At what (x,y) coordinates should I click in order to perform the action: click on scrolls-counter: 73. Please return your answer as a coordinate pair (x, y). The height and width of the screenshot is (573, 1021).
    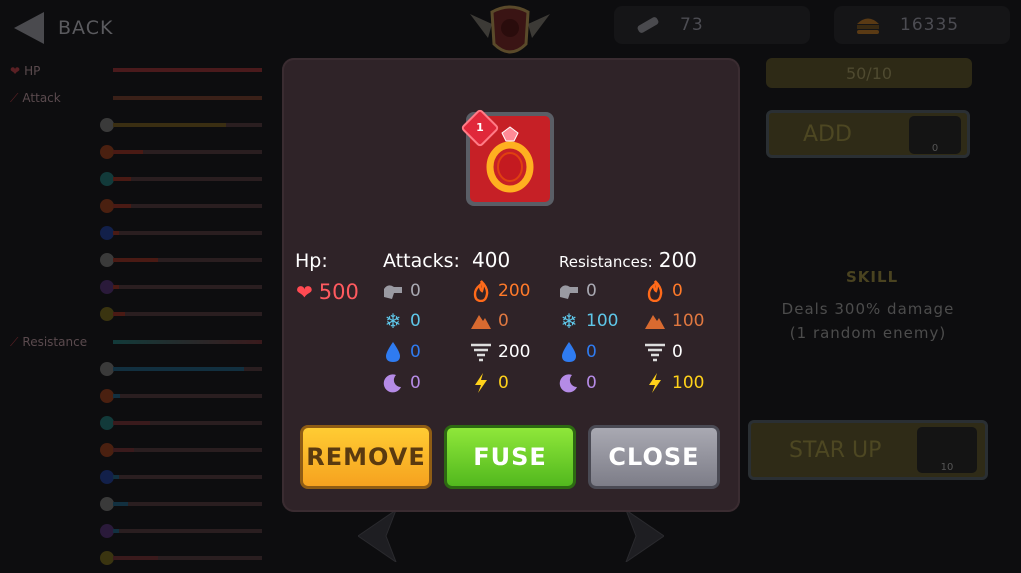
    Looking at the image, I should click on (712, 25).